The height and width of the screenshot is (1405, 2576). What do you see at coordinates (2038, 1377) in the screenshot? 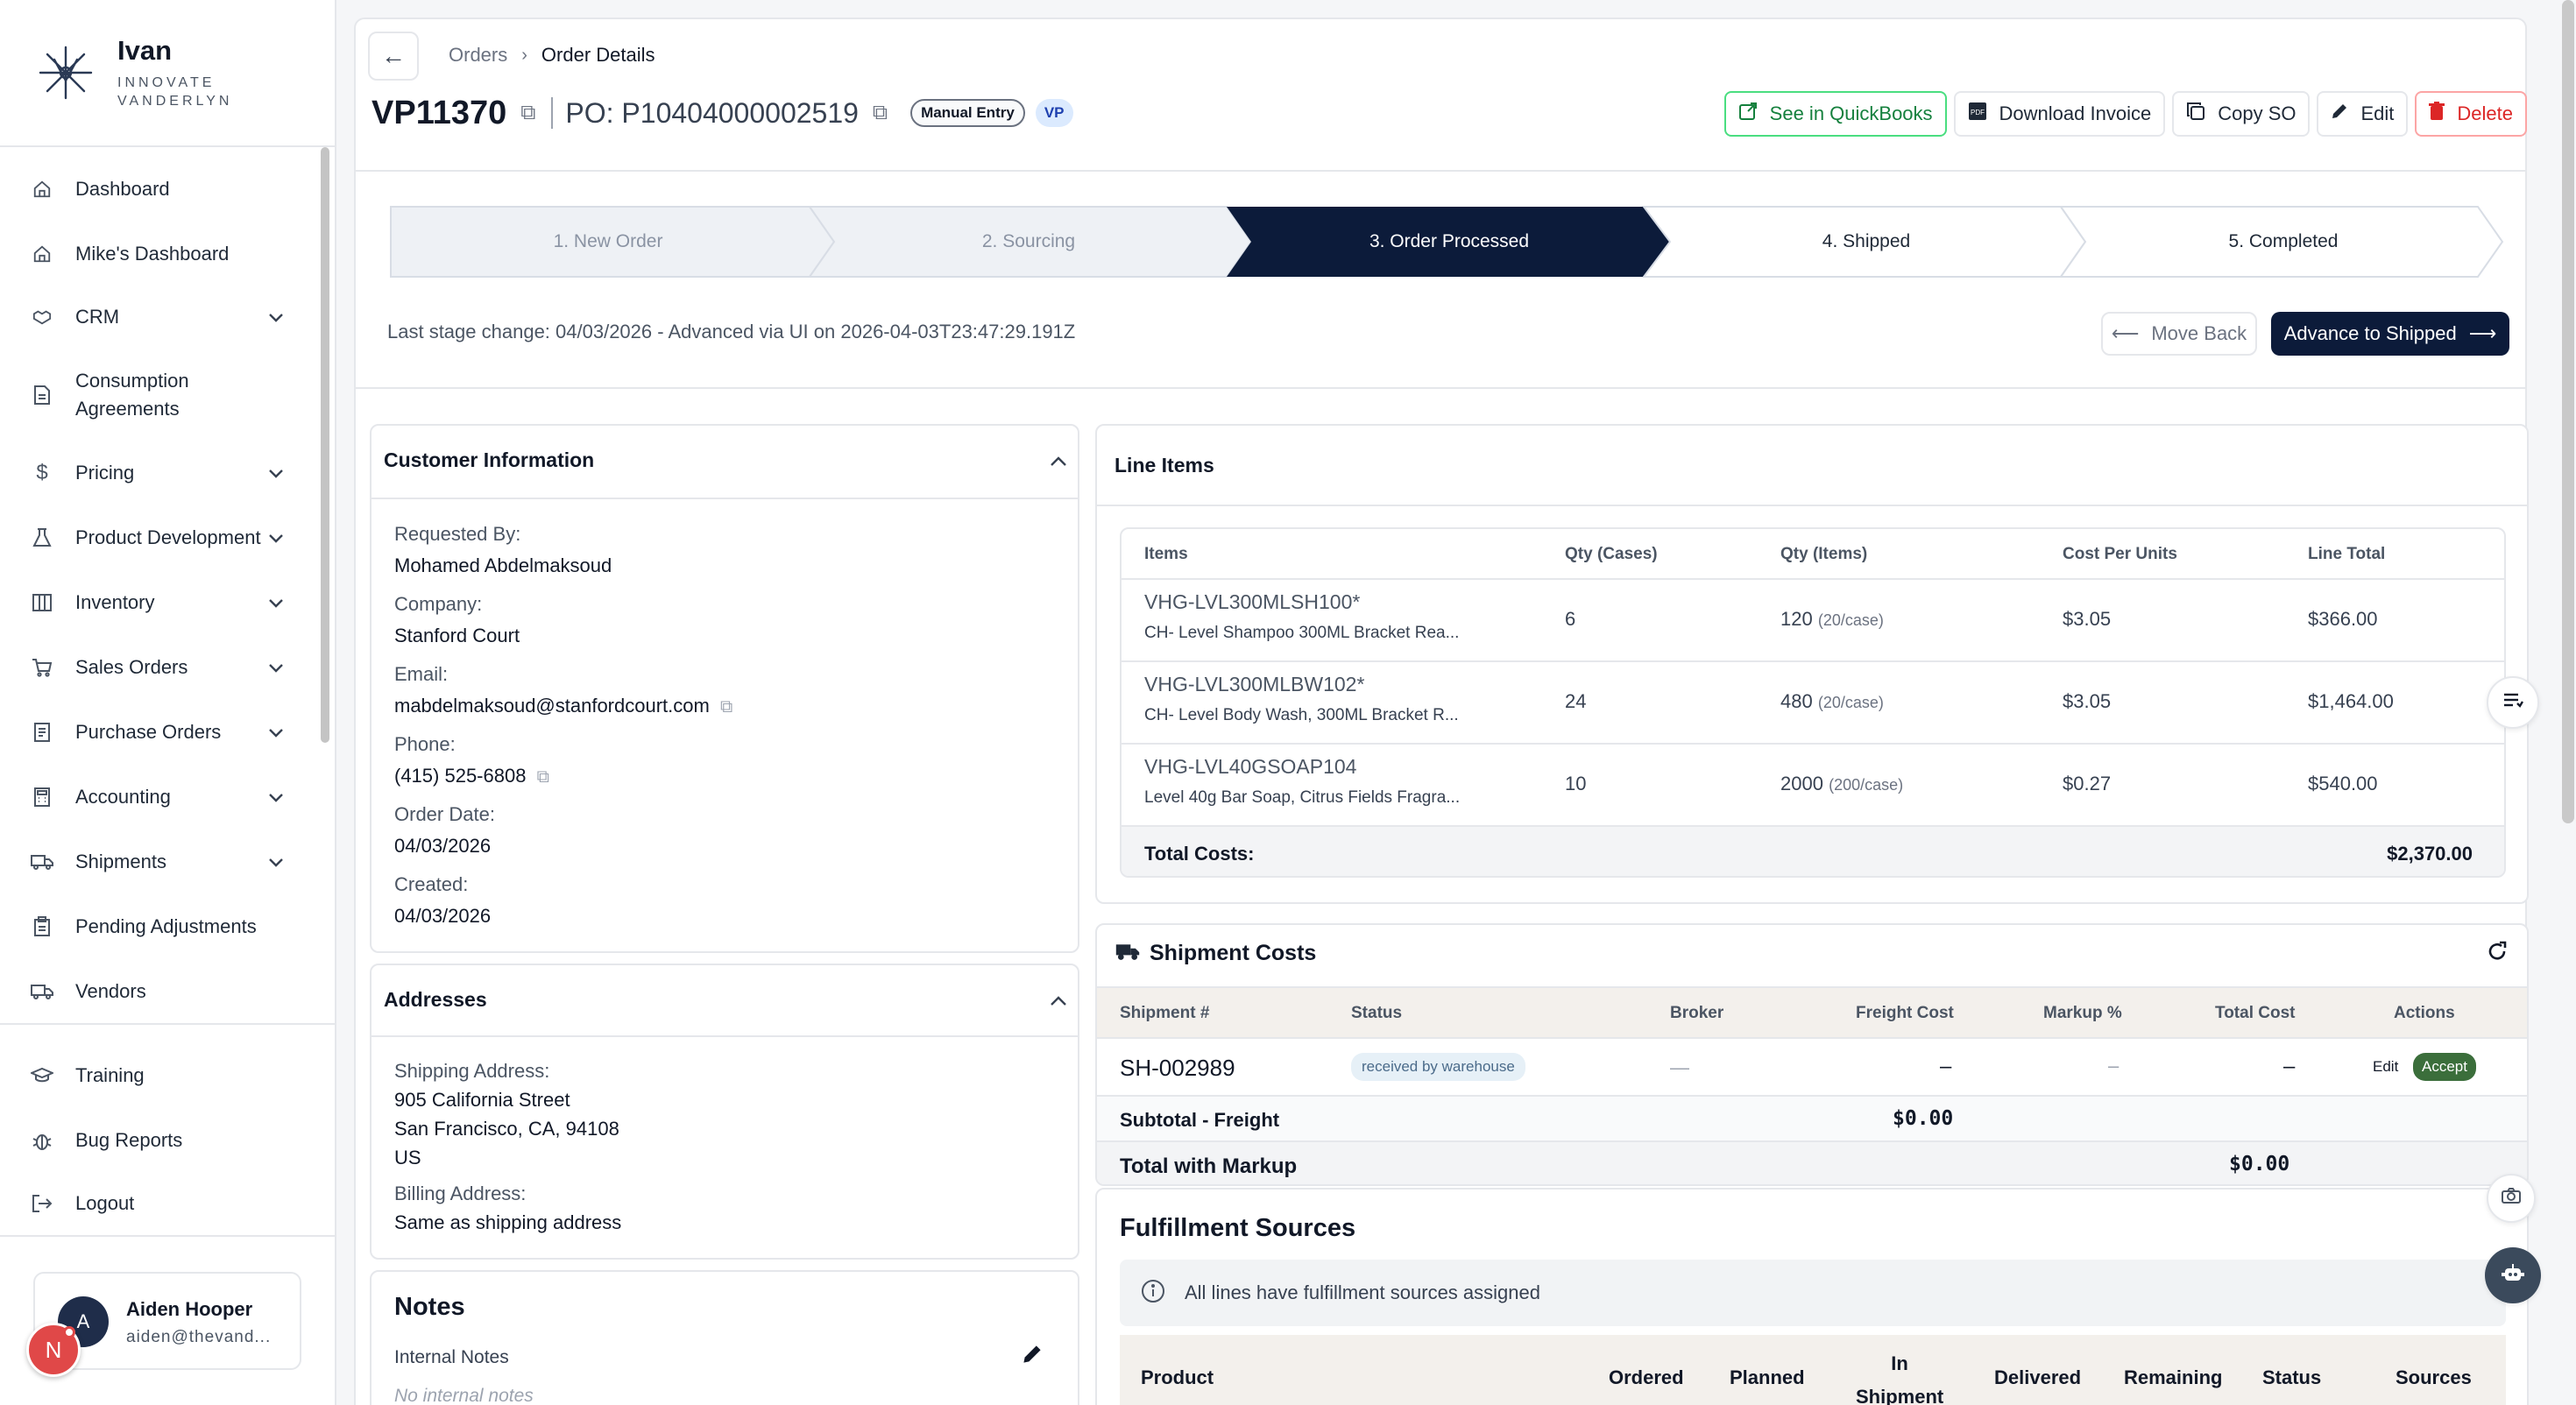
I see `col-delivered: Delivered` at bounding box center [2038, 1377].